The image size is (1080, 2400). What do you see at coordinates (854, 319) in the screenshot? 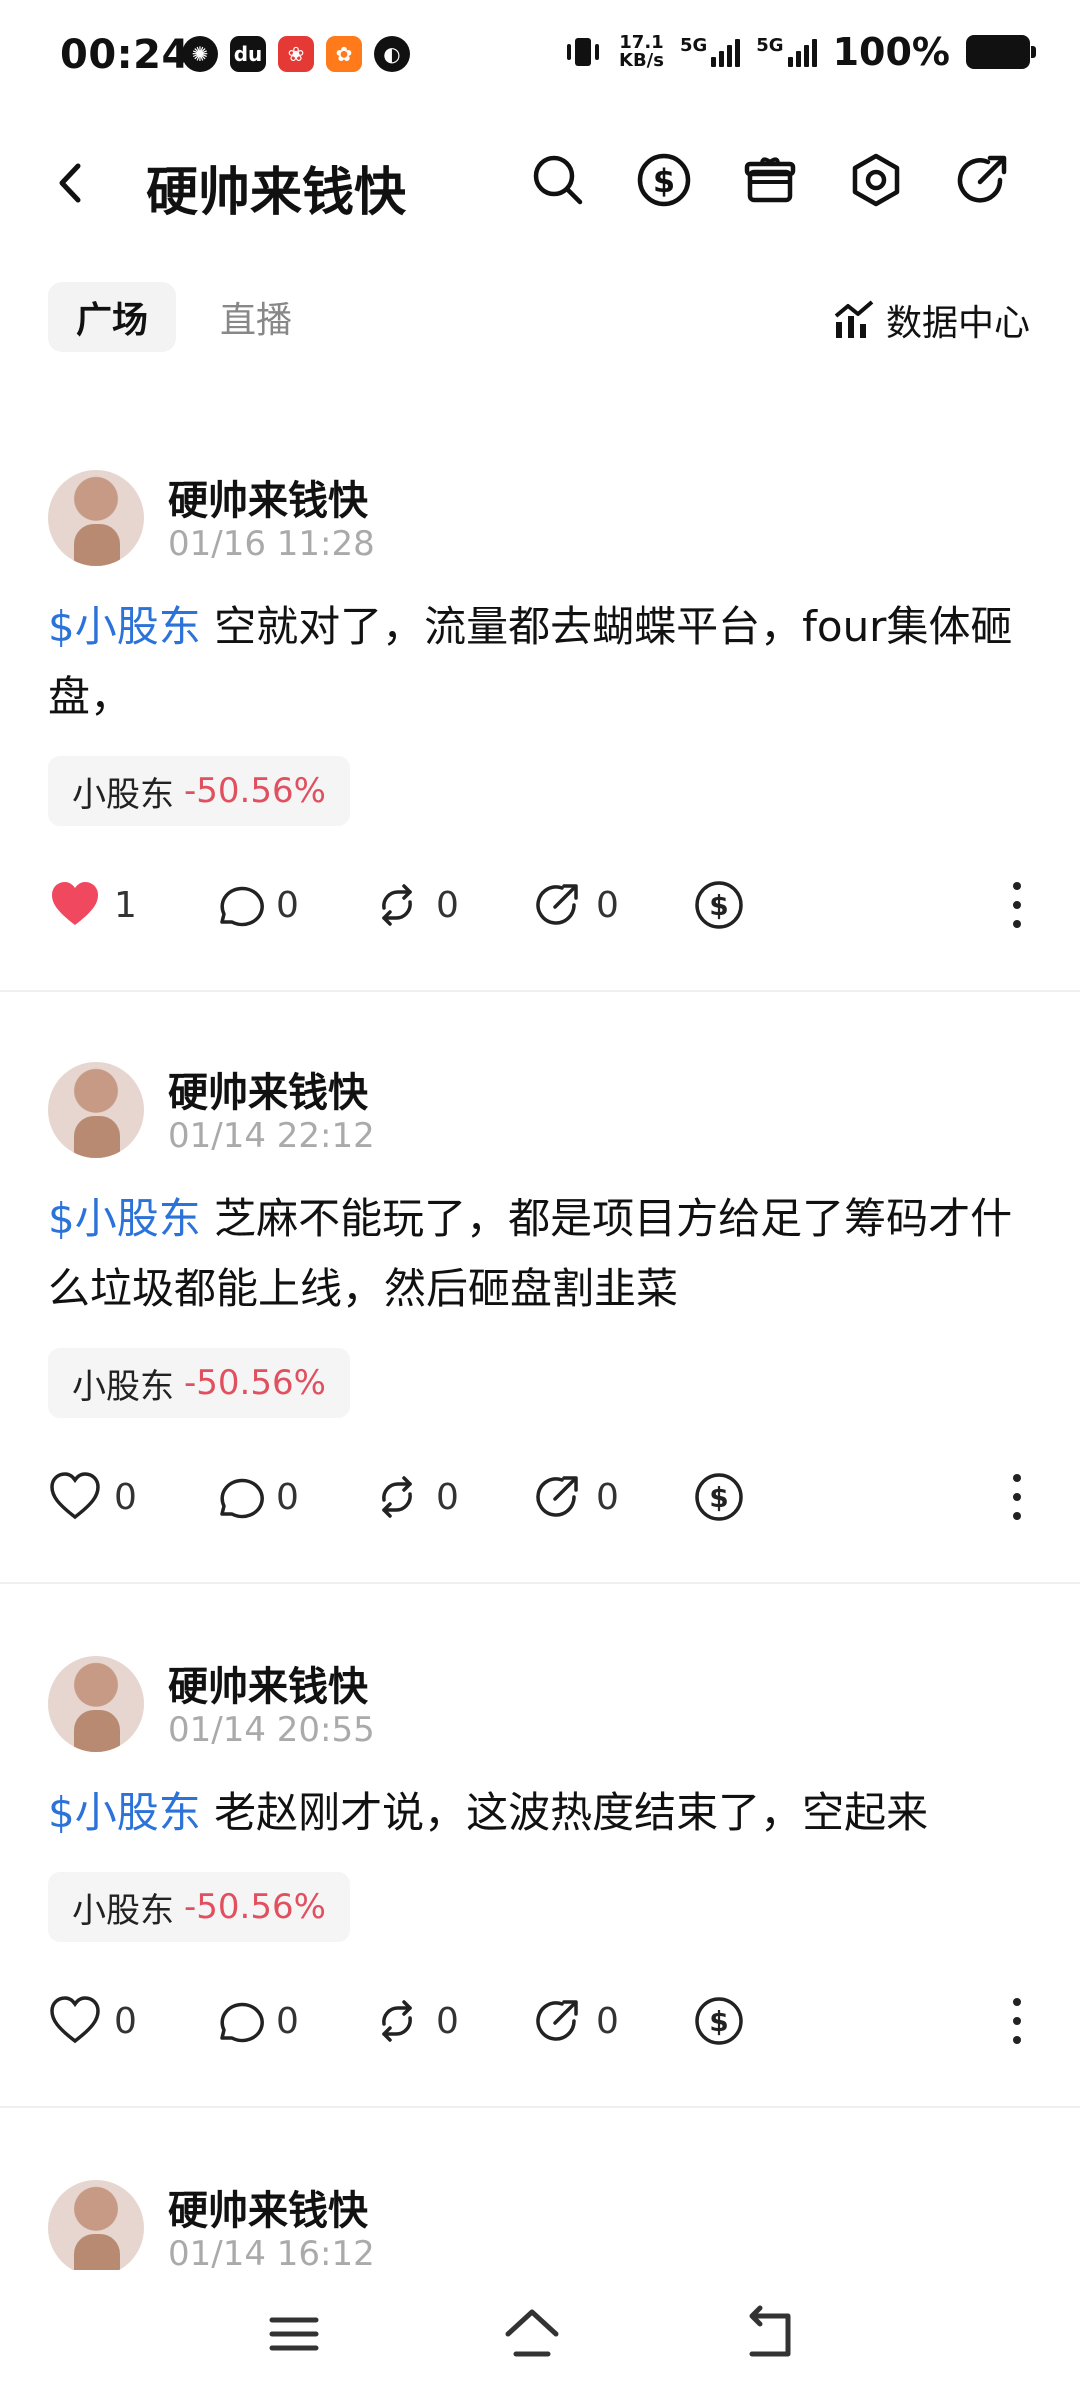
I see `chart-icon` at bounding box center [854, 319].